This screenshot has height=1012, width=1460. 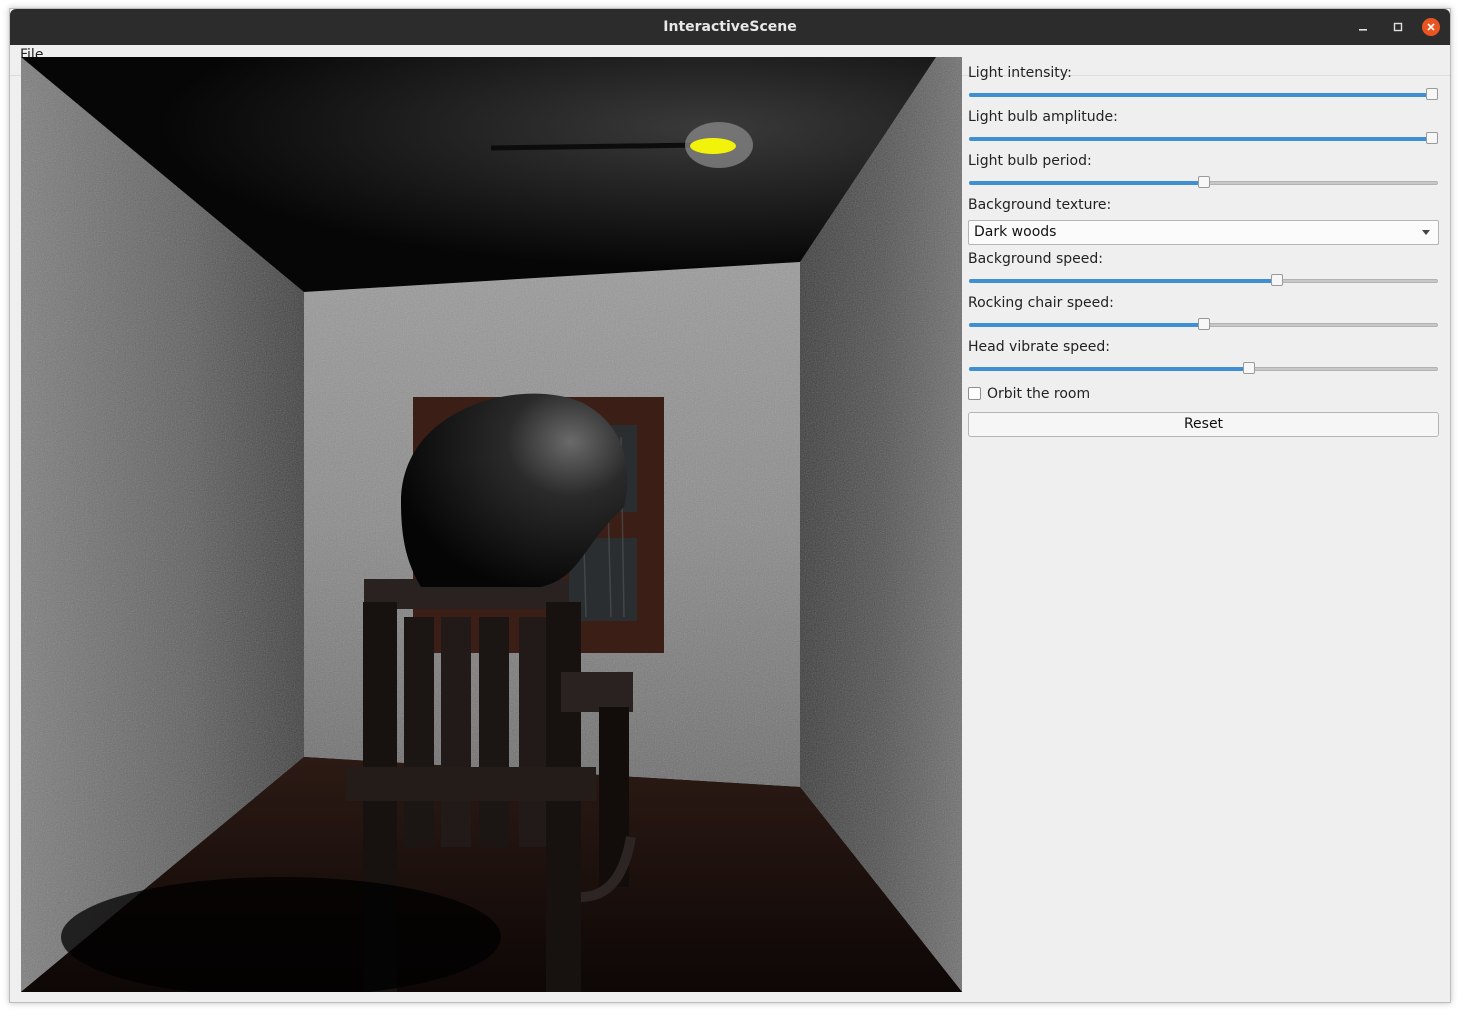 I want to click on background-speed-slider, so click(x=1203, y=281).